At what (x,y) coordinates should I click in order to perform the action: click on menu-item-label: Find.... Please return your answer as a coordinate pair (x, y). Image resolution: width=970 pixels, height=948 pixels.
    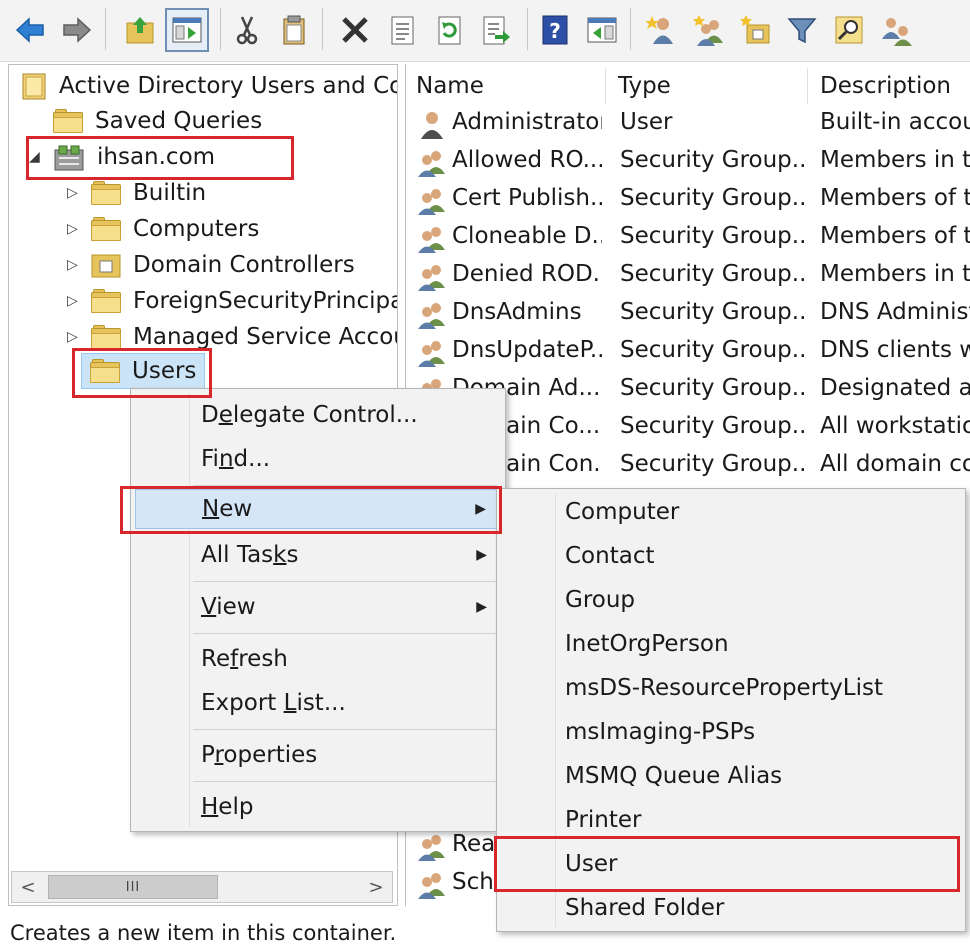
    Looking at the image, I should click on (236, 459).